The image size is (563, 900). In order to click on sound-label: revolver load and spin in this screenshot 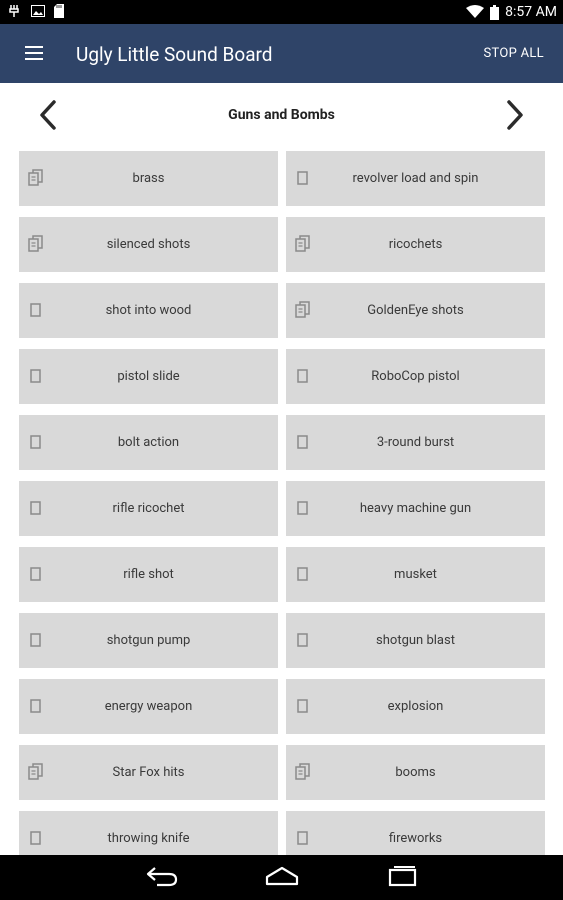, I will do `click(415, 178)`.